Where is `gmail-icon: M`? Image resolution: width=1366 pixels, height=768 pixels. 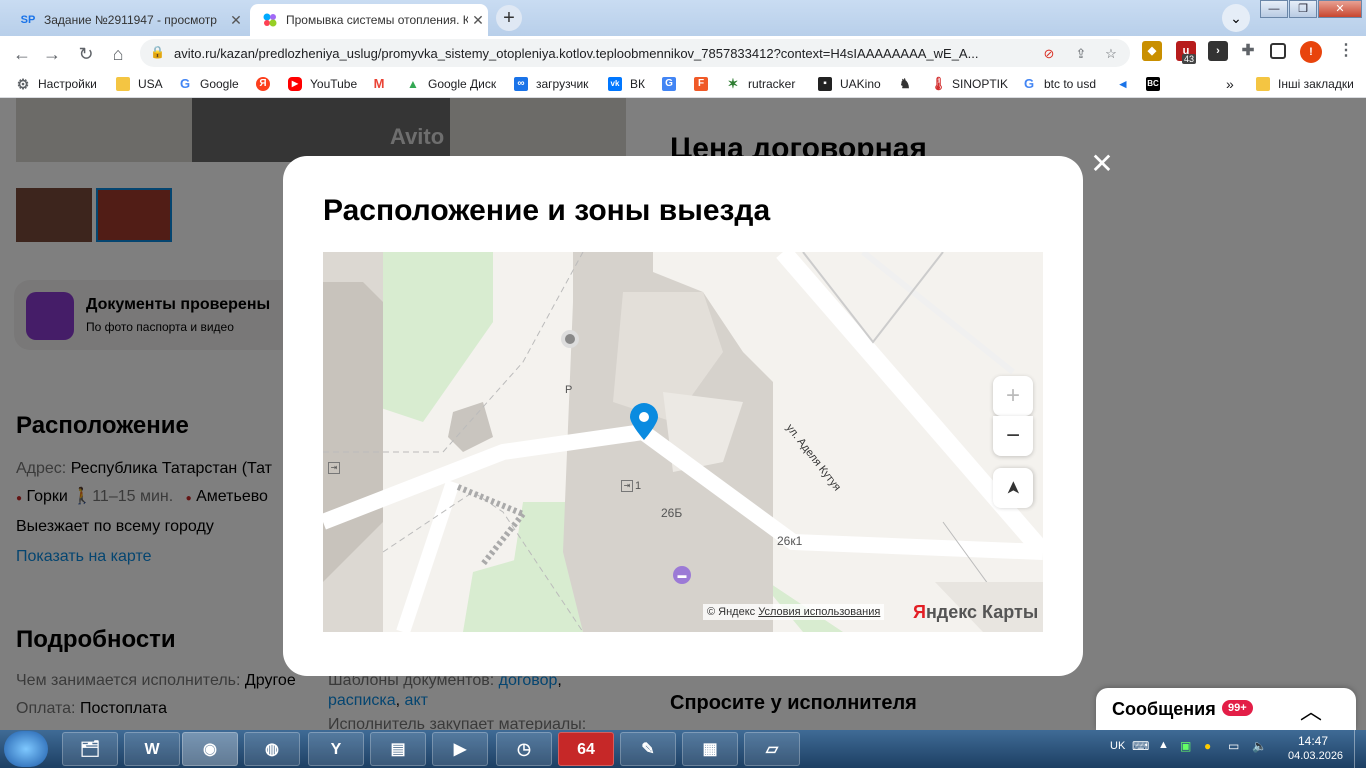
gmail-icon: M is located at coordinates (379, 83).